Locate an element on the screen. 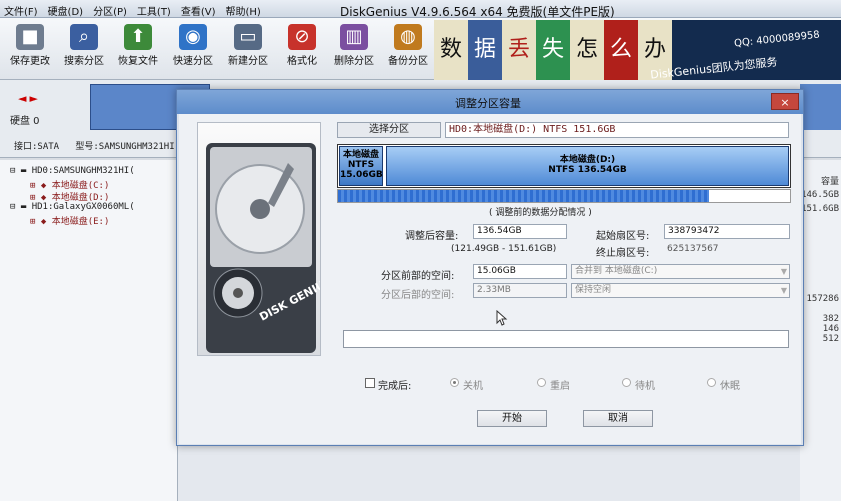 This screenshot has height=501, width=841. info-value: 512 is located at coordinates (830, 339).